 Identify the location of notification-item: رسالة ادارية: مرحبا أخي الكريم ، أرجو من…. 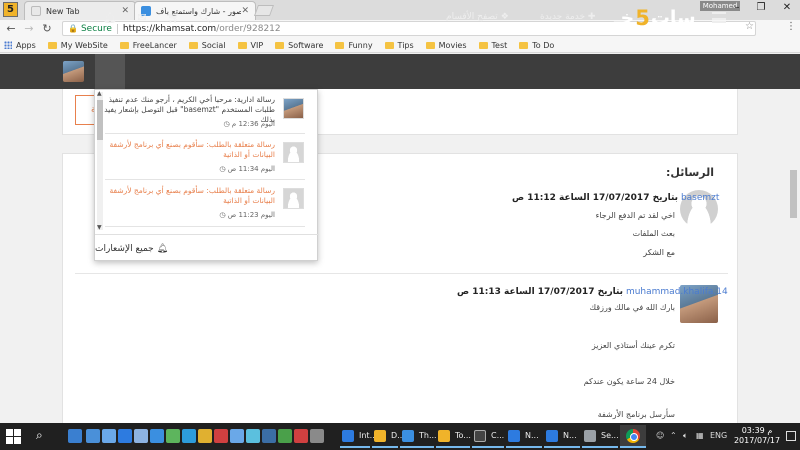
(204, 115).